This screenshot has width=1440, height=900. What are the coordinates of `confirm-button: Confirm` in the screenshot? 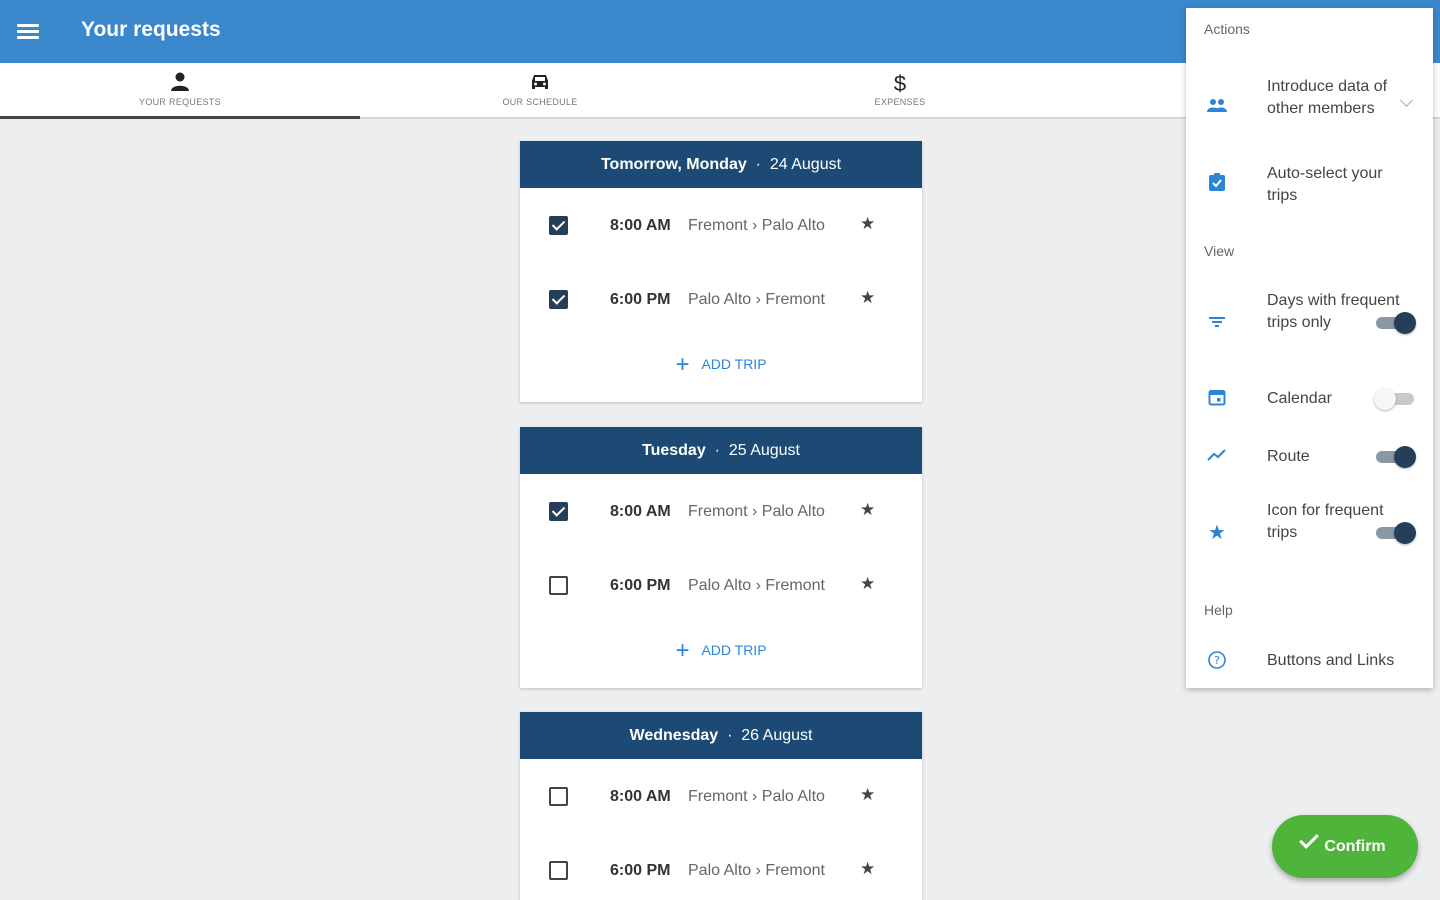 It's located at (1345, 846).